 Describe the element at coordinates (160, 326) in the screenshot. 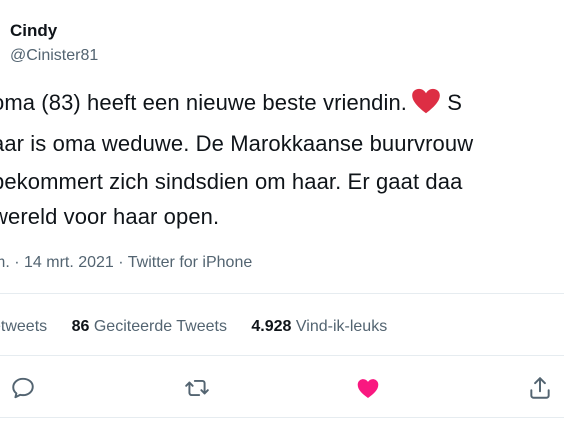

I see `quote-tweets-label: Geciteerde Tweets` at that location.